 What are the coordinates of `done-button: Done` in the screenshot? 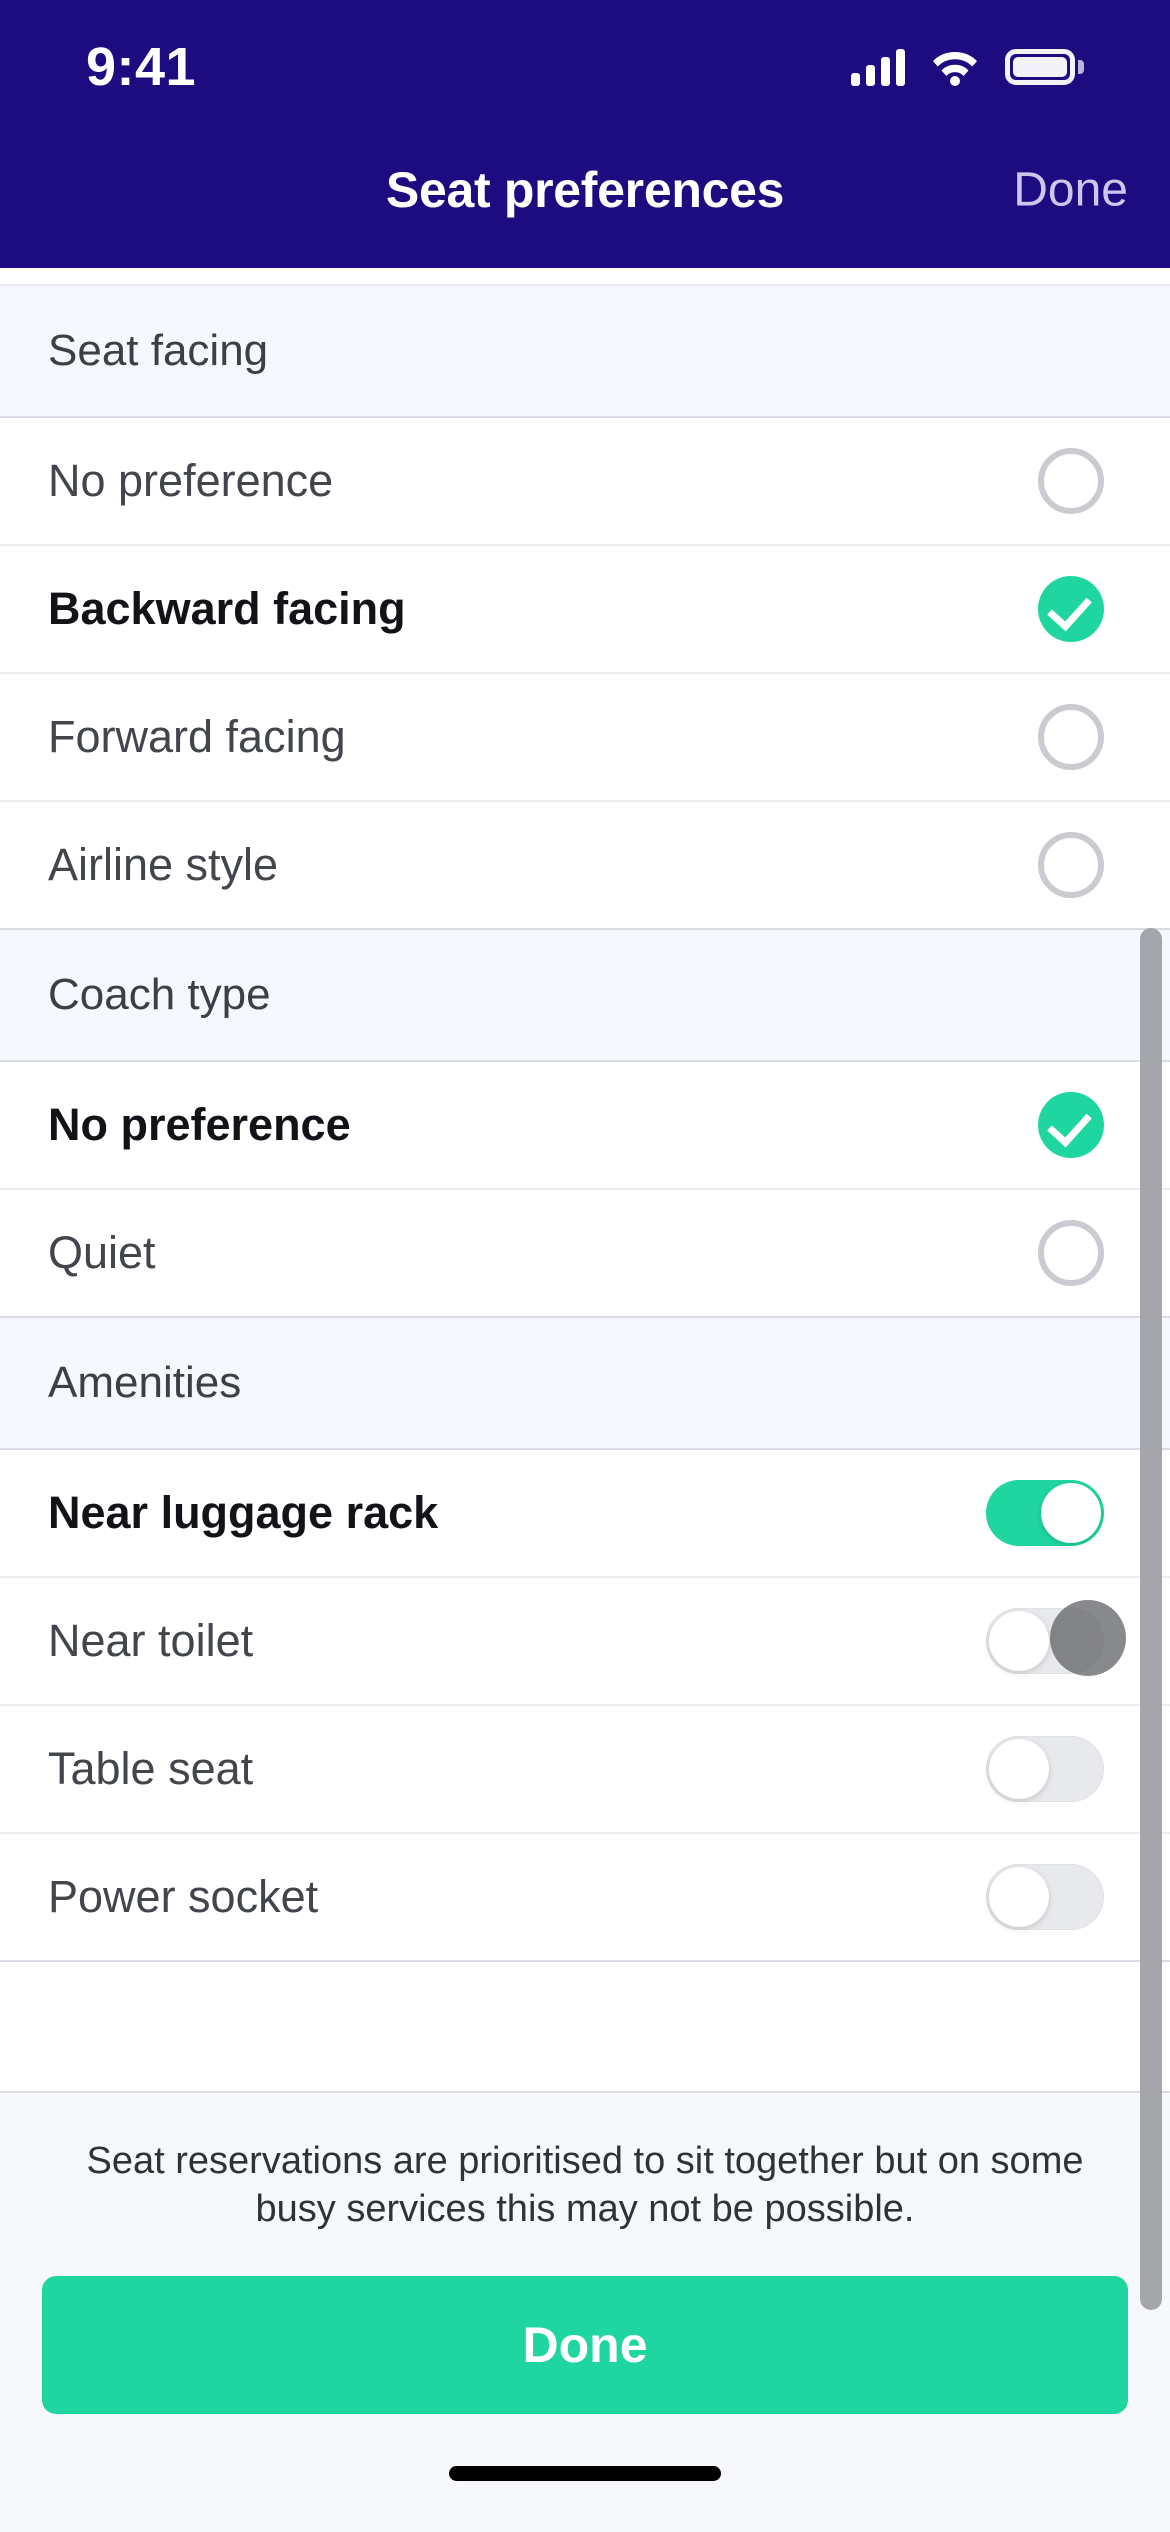 It's located at (585, 2345).